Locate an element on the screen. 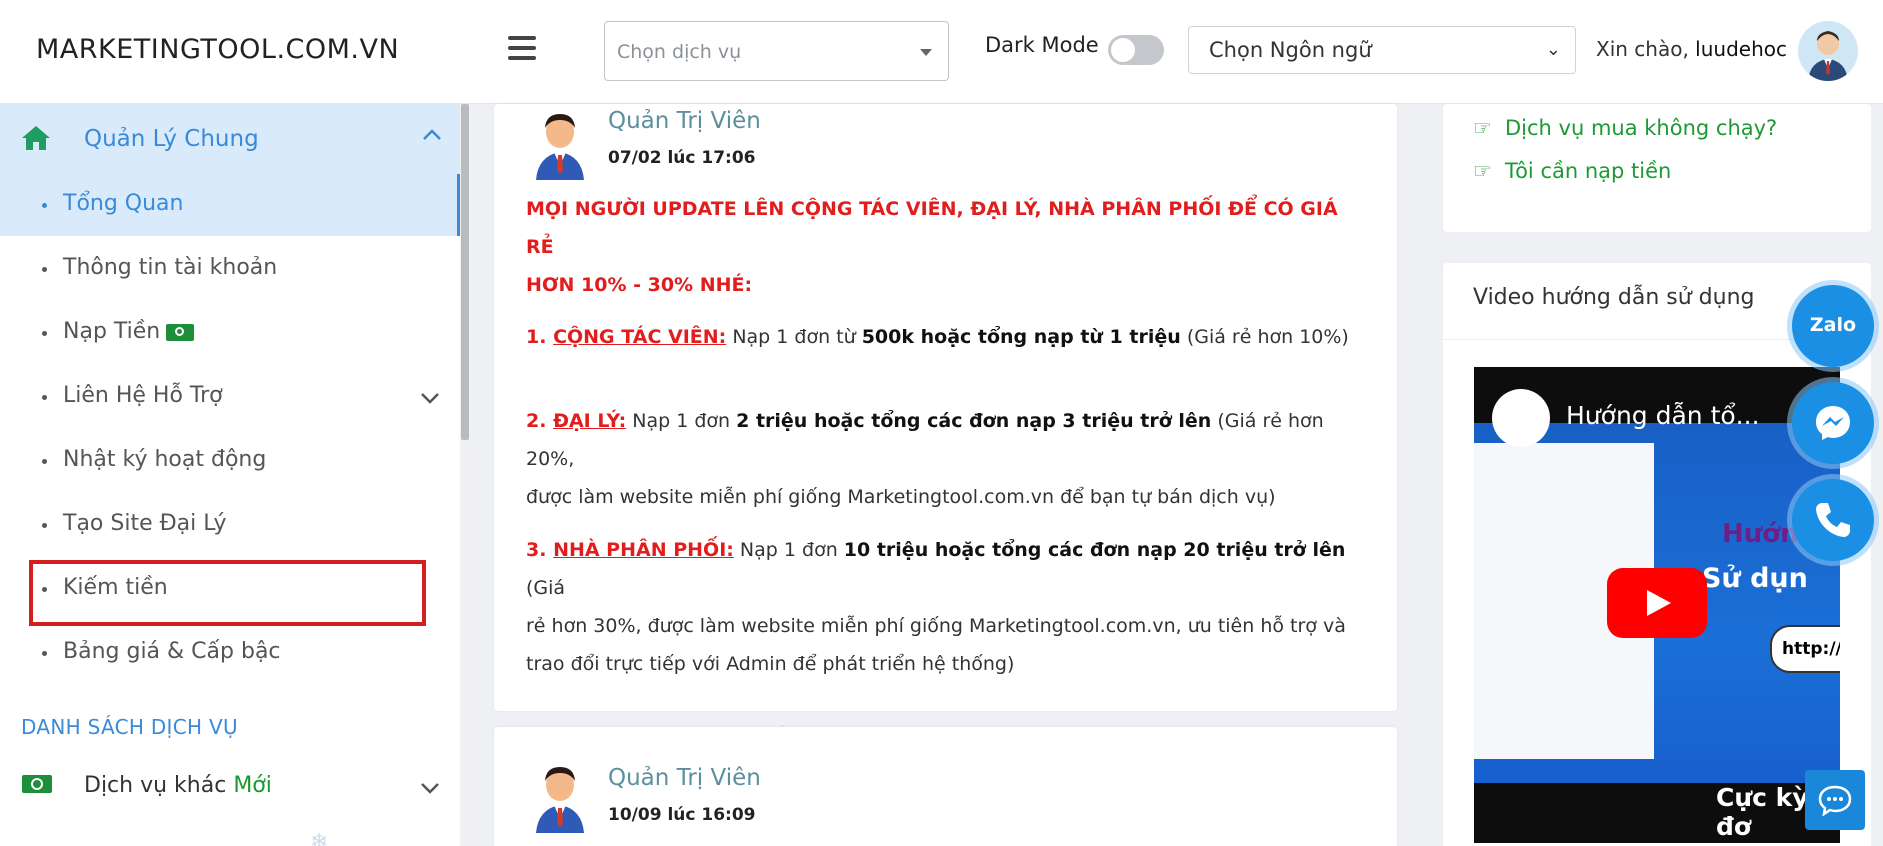  sidebar-item-label-wrap: Dịch vụ khác Mới is located at coordinates (178, 785).